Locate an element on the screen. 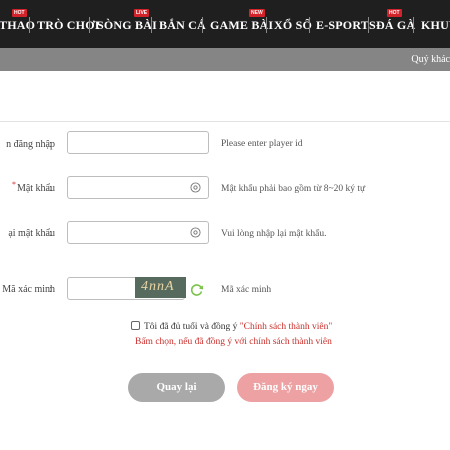  nav-item-ban-ca: BẮN CÁ is located at coordinates (182, 26).